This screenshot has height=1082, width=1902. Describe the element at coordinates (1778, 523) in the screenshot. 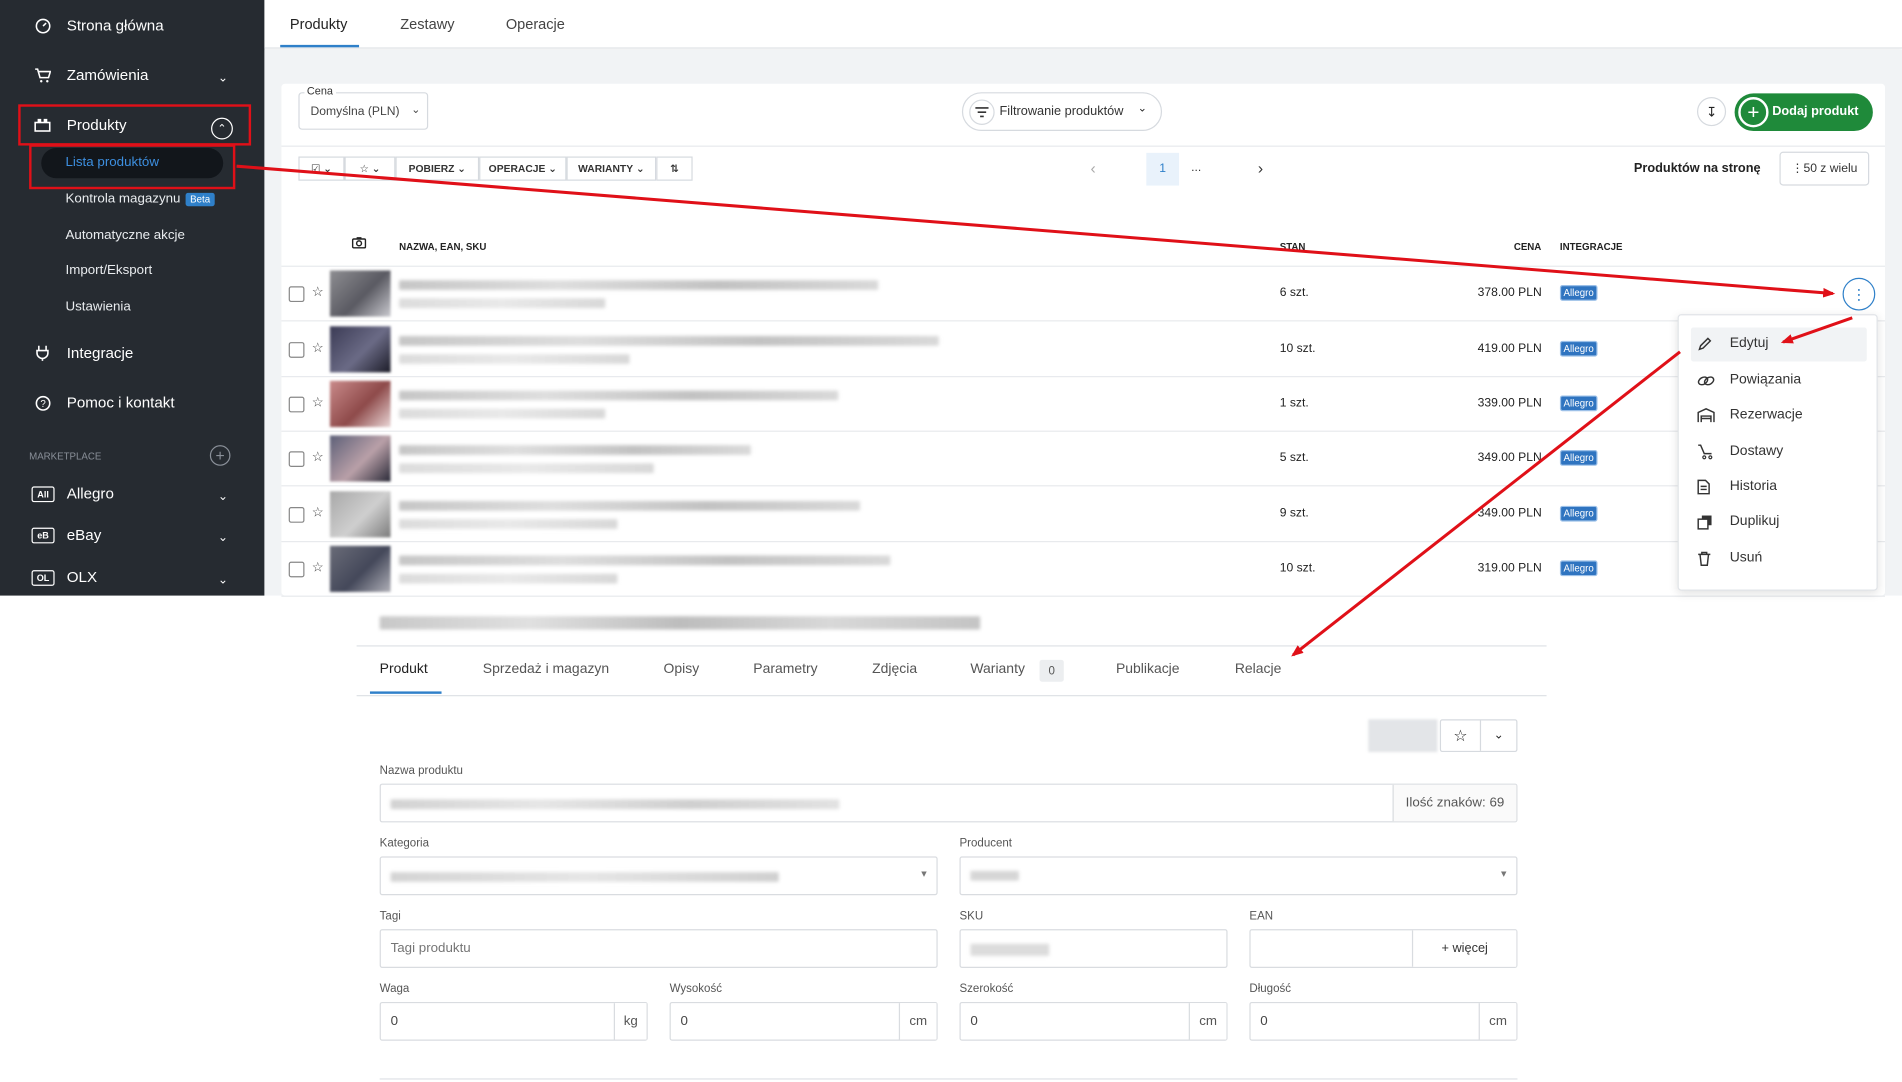

I see `menu-item-copy: Duplikuj` at that location.